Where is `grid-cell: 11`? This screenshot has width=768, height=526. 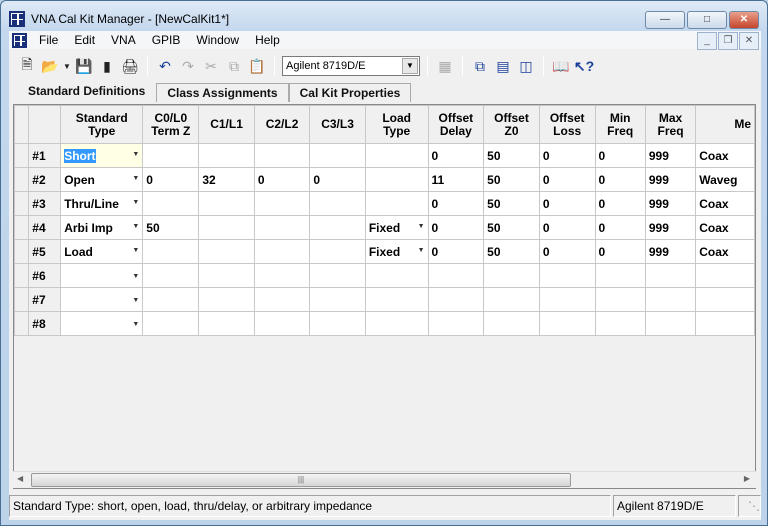
grid-cell: 11 is located at coordinates (456, 179).